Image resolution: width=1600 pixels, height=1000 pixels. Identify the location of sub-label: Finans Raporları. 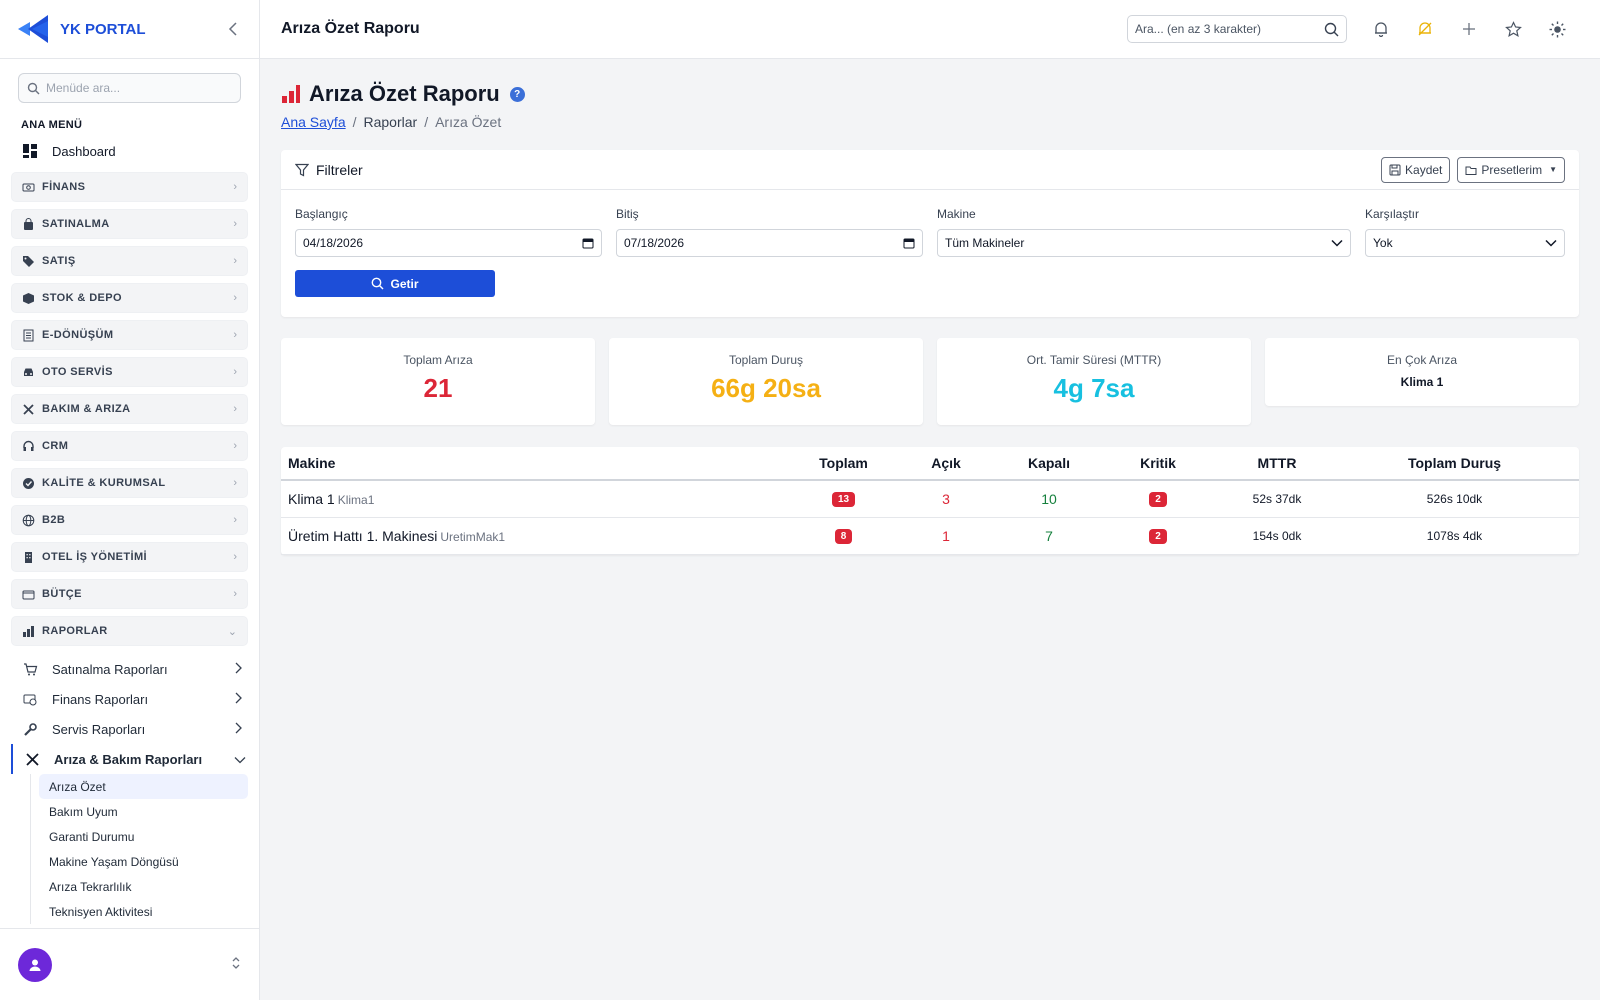
(100, 699).